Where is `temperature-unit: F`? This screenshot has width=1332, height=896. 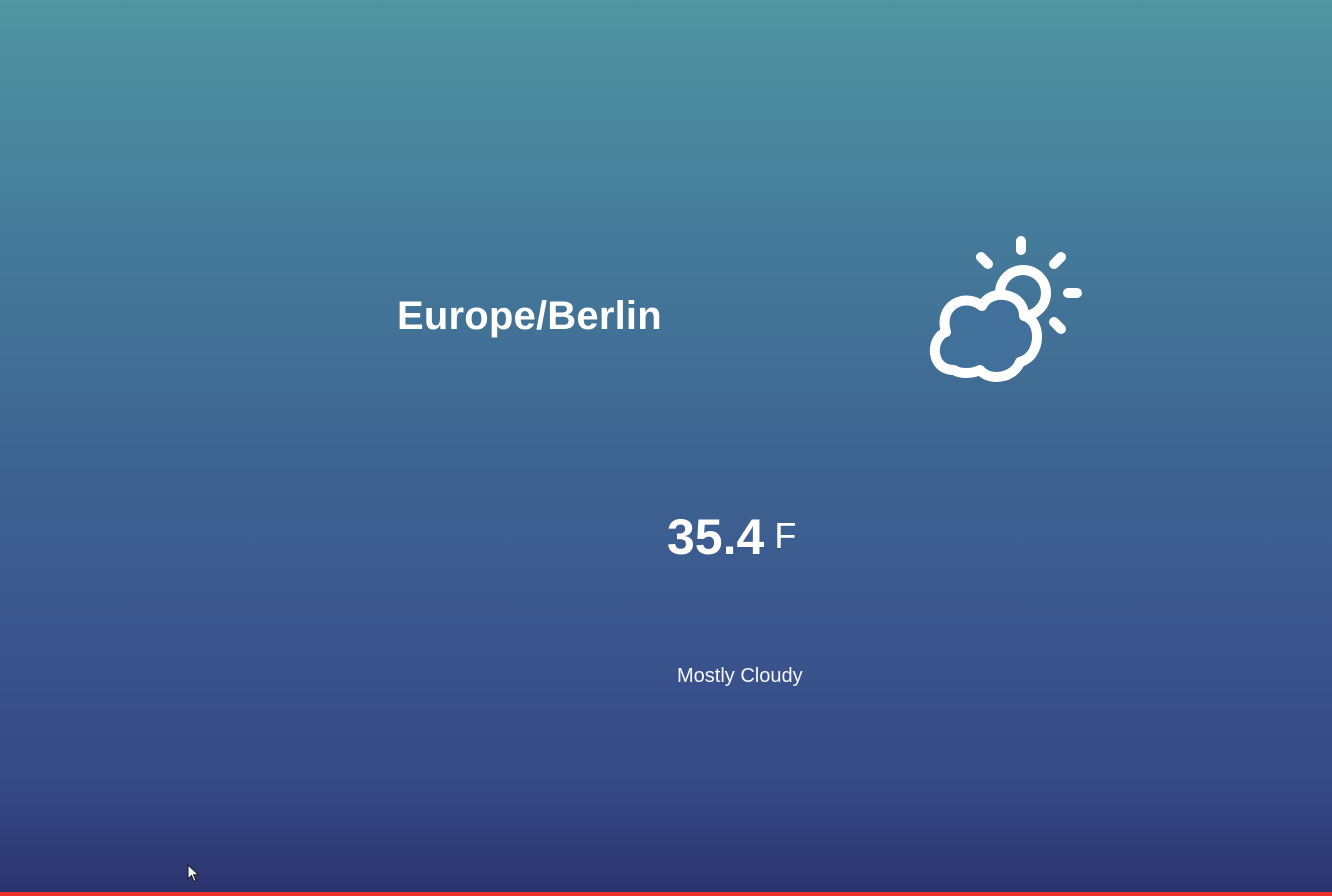 temperature-unit: F is located at coordinates (785, 535).